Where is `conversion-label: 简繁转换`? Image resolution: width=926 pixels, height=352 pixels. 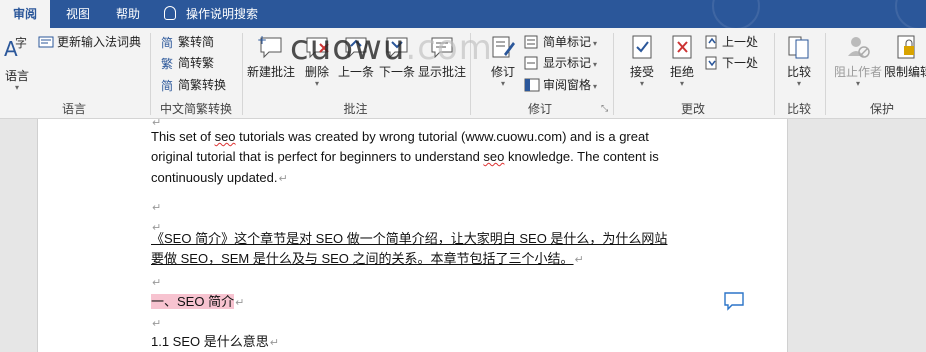 conversion-label: 简繁转换 is located at coordinates (202, 85).